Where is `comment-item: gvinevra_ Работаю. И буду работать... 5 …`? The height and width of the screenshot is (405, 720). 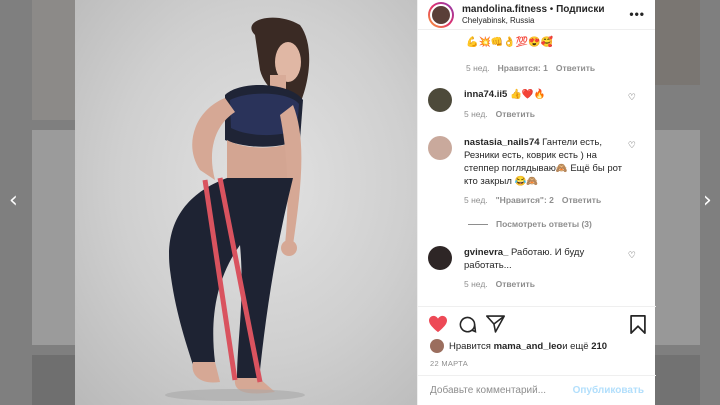
comment-item: gvinevra_ Работаю. И буду работать... 5 … is located at coordinates (538, 267).